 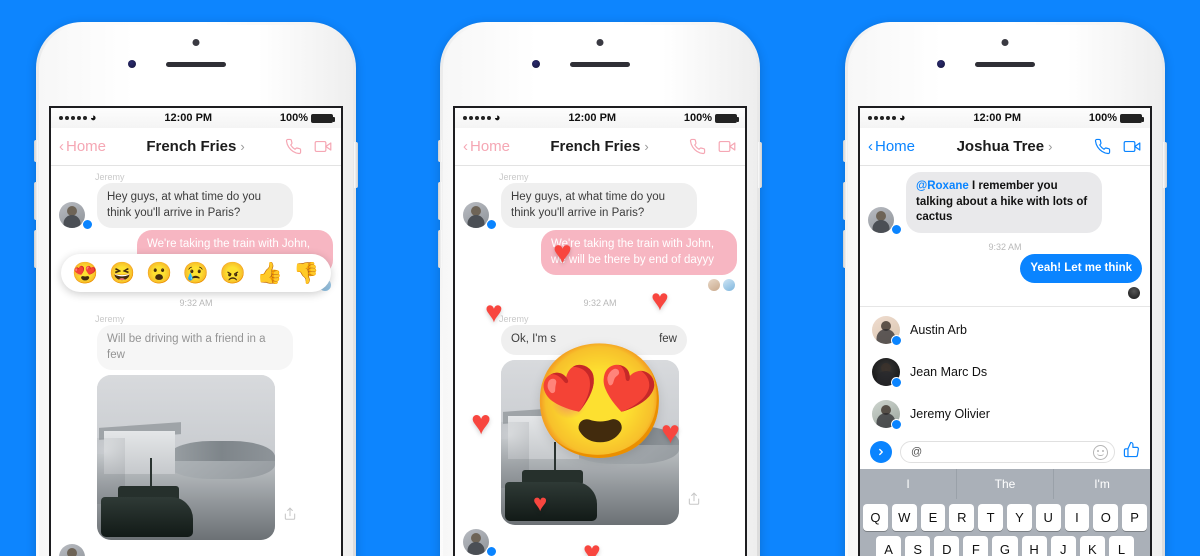 What do you see at coordinates (1005, 546) in the screenshot?
I see `key-g: G` at bounding box center [1005, 546].